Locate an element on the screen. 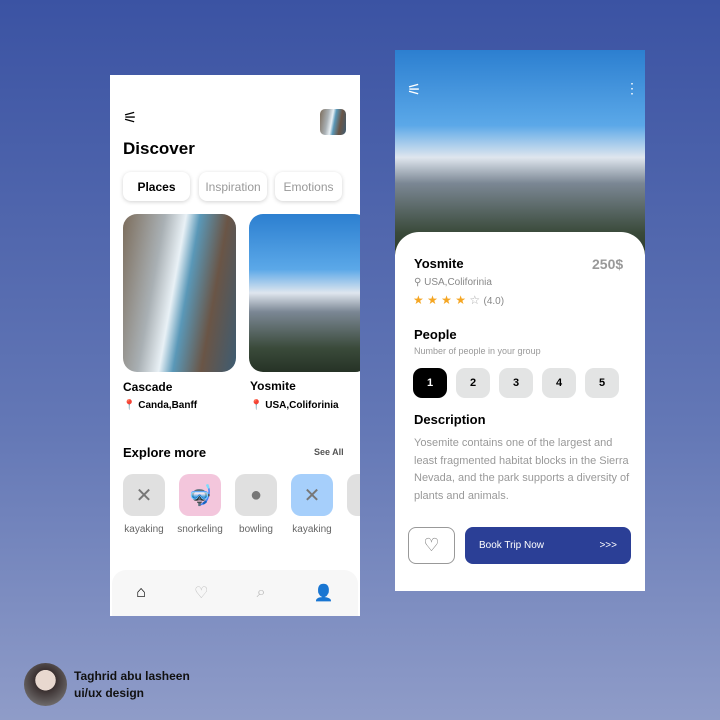 This screenshot has height=720, width=720. people-option-5: 5 is located at coordinates (602, 383).